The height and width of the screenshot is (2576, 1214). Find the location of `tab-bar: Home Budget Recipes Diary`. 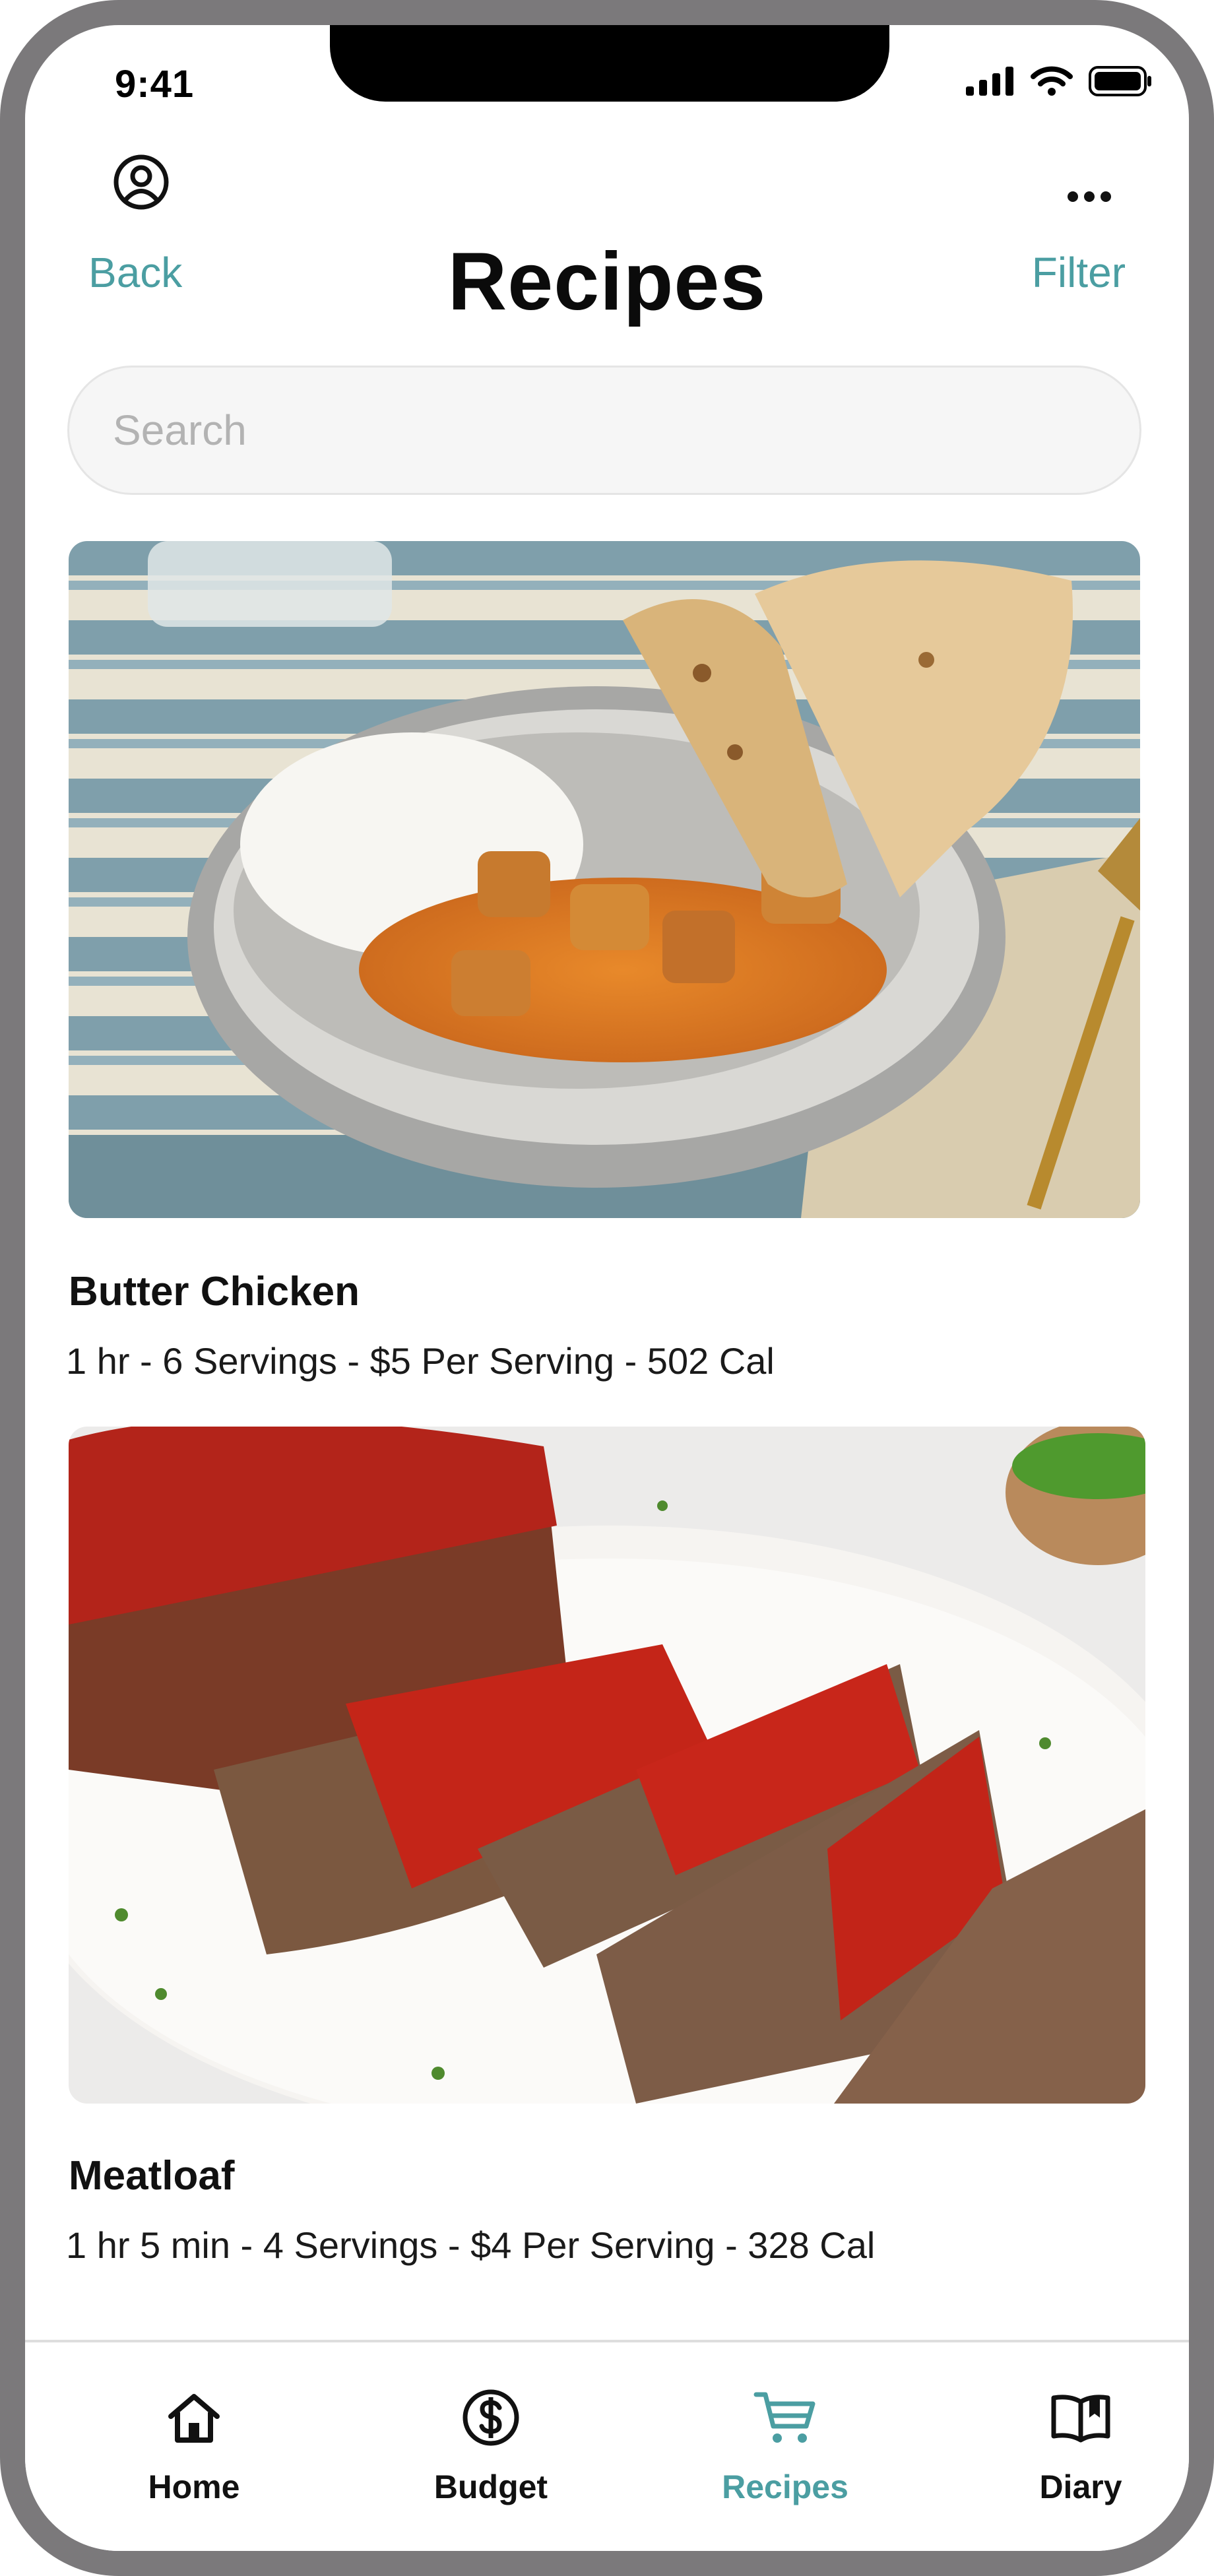

tab-bar: Home Budget Recipes Diary is located at coordinates (607, 2445).